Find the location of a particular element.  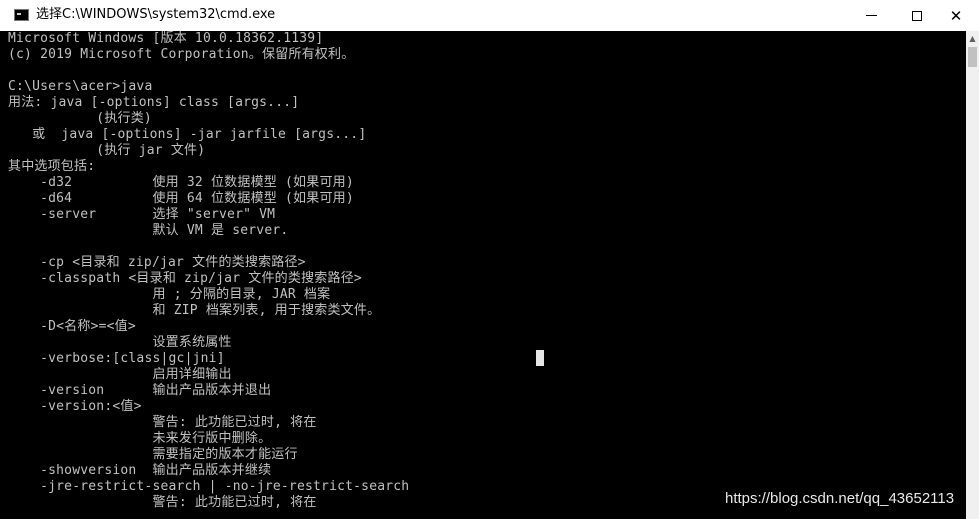

scroll-thumb is located at coordinates (972, 57).